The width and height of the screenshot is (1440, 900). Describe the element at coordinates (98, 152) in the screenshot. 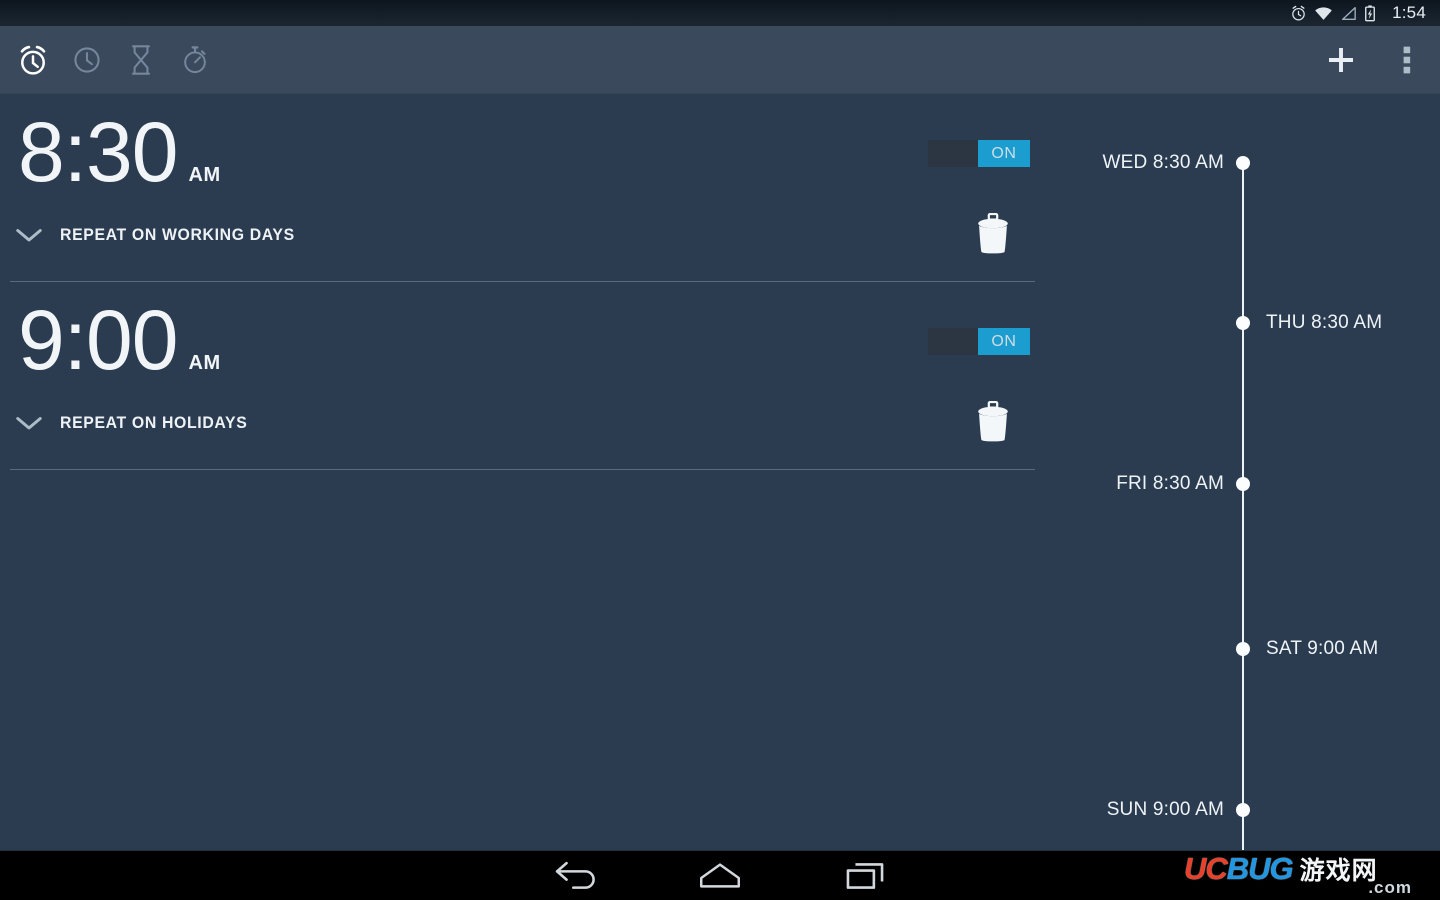

I see `alarm-time: 8:30` at that location.